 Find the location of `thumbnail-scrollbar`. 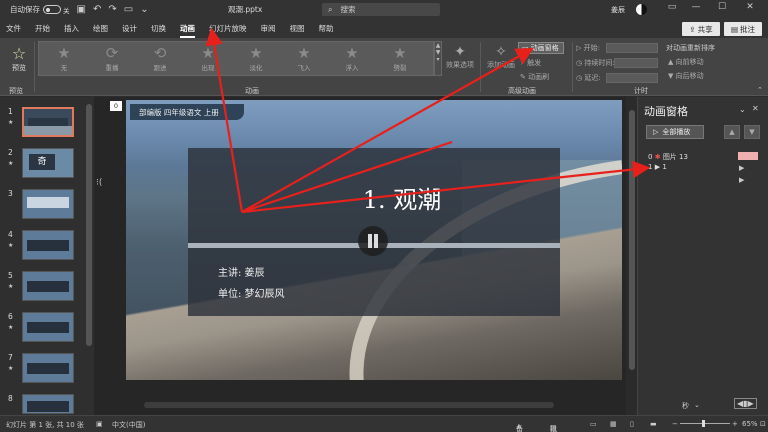

thumbnail-scrollbar is located at coordinates (89, 225).